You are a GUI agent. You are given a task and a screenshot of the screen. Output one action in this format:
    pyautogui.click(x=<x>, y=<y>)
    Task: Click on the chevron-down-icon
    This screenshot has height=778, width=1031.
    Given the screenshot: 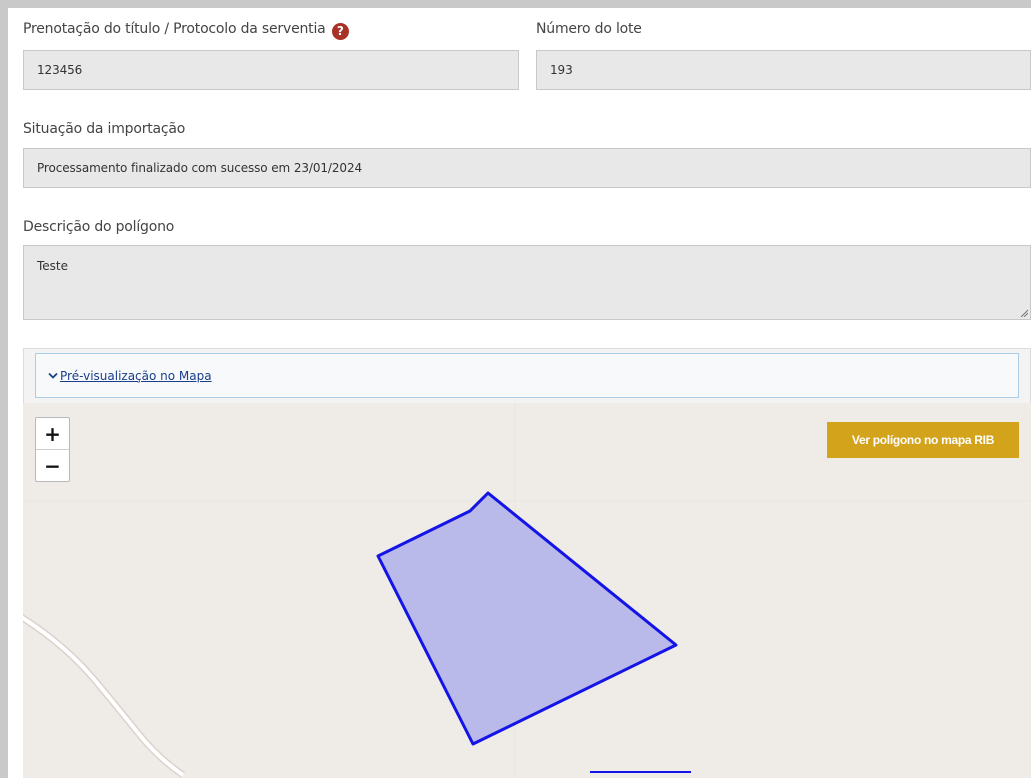 What is the action you would take?
    pyautogui.click(x=53, y=375)
    